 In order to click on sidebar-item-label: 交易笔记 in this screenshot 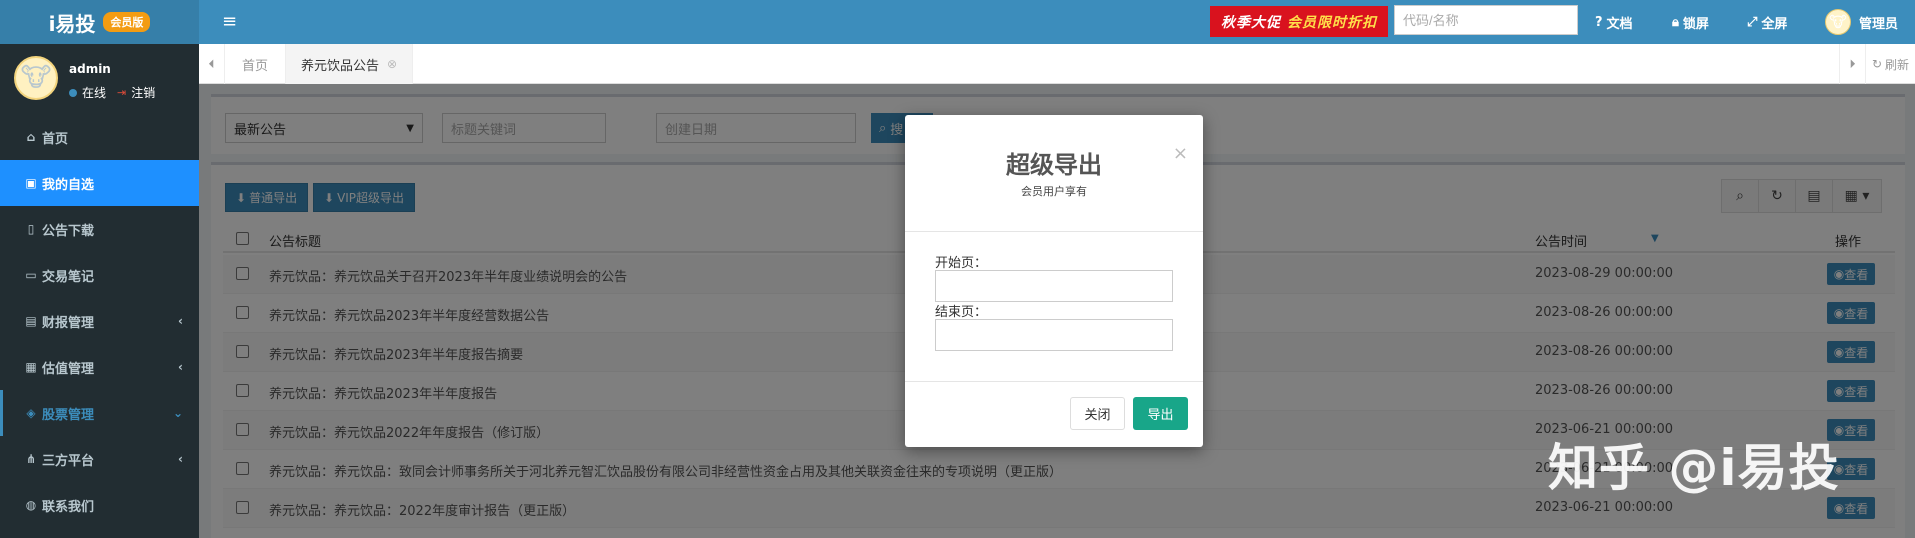, I will do `click(68, 277)`.